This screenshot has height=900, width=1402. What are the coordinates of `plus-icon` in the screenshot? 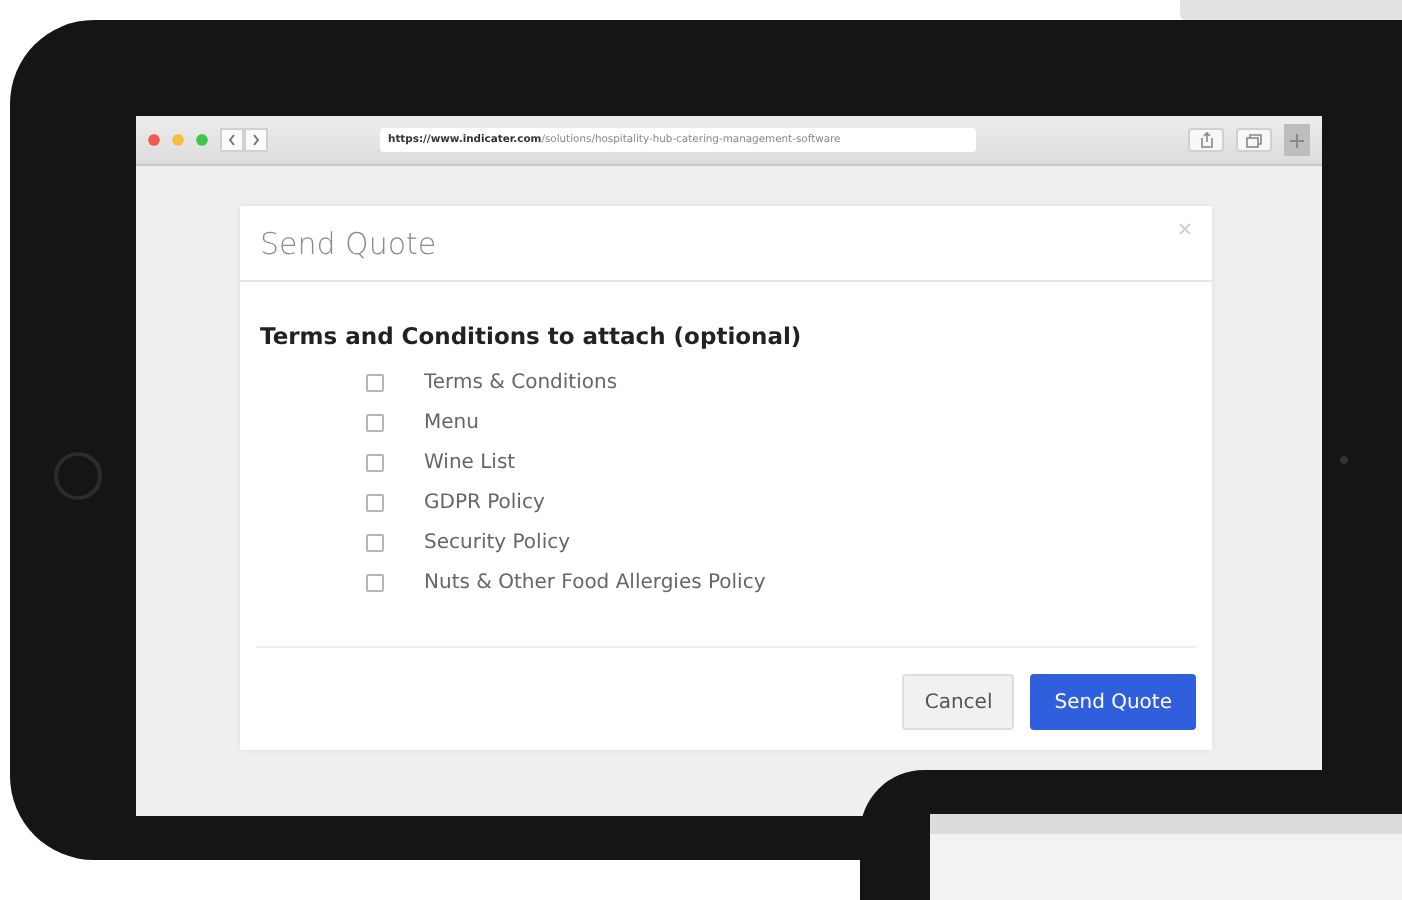 It's located at (1297, 140).